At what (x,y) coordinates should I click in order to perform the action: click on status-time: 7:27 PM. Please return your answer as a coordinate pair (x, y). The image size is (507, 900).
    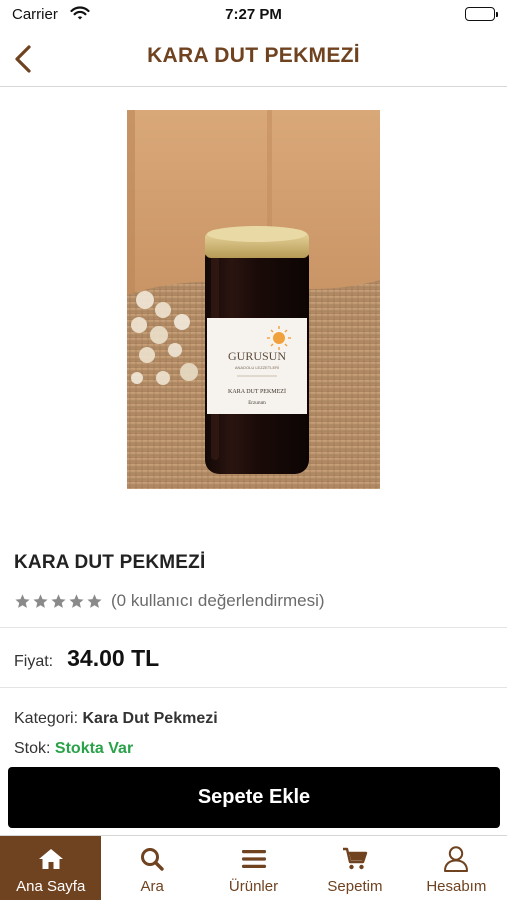
    Looking at the image, I should click on (253, 14).